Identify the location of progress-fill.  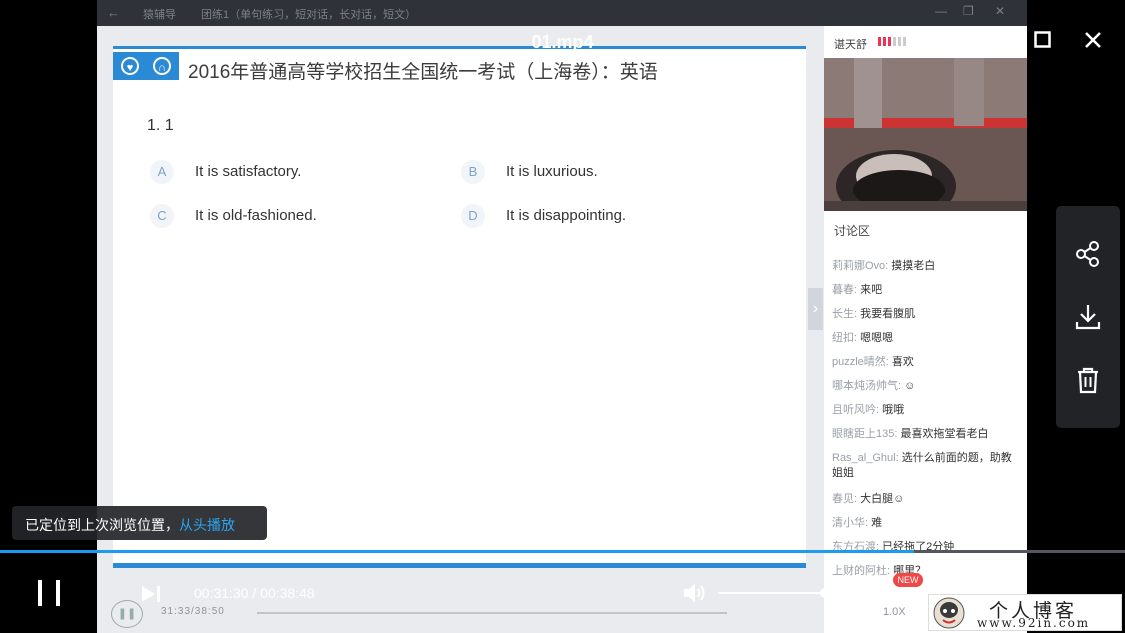
(457, 551).